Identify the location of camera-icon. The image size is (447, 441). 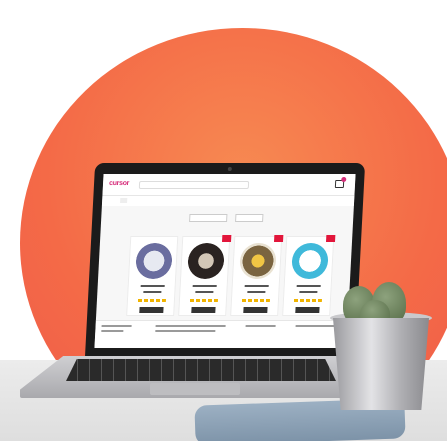
(229, 169).